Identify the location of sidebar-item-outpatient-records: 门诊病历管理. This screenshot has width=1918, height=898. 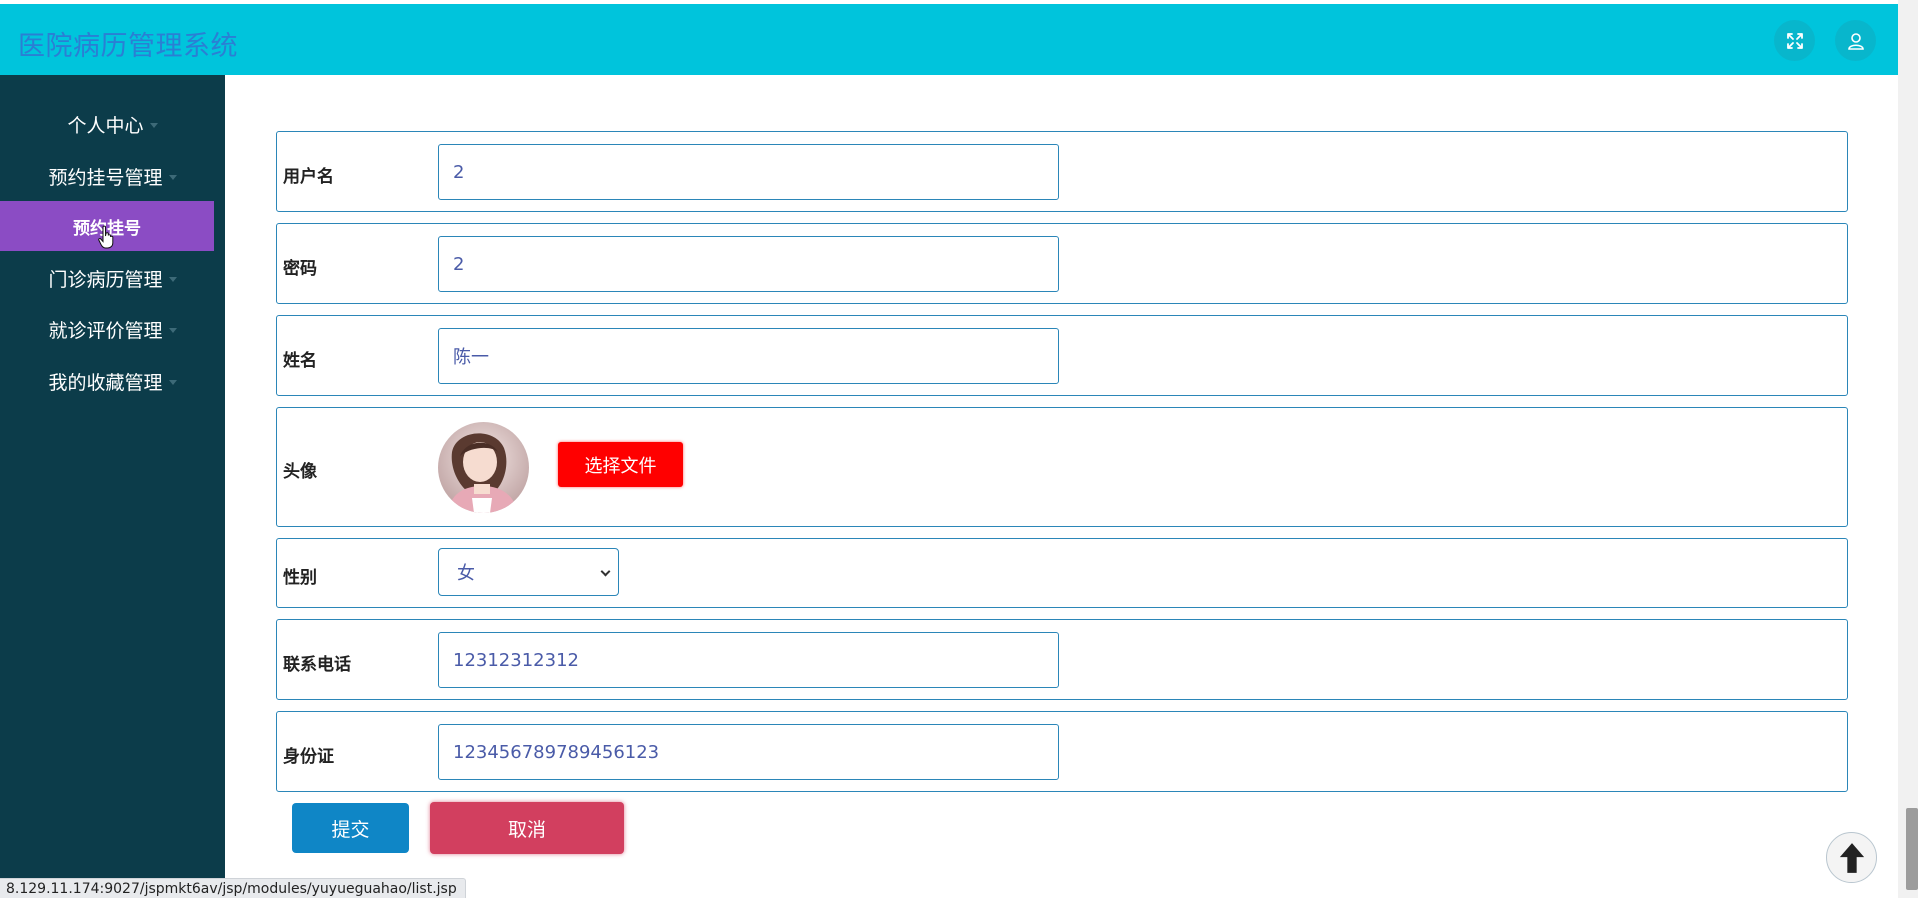
(112, 278).